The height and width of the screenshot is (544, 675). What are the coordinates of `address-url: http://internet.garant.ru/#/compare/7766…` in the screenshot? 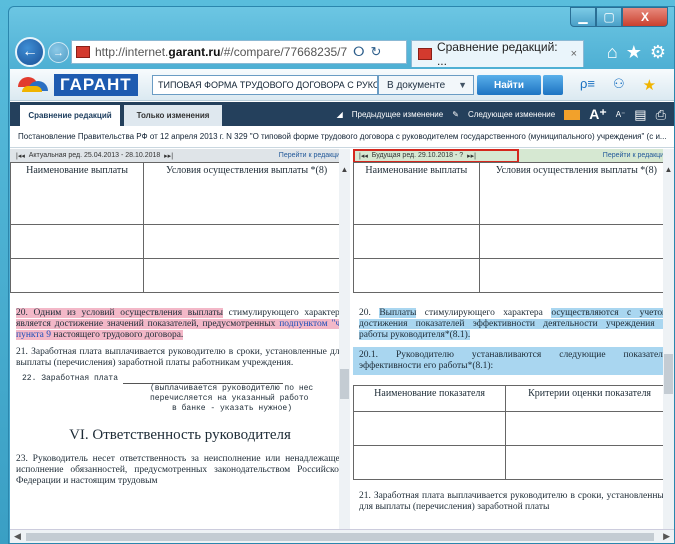 It's located at (221, 52).